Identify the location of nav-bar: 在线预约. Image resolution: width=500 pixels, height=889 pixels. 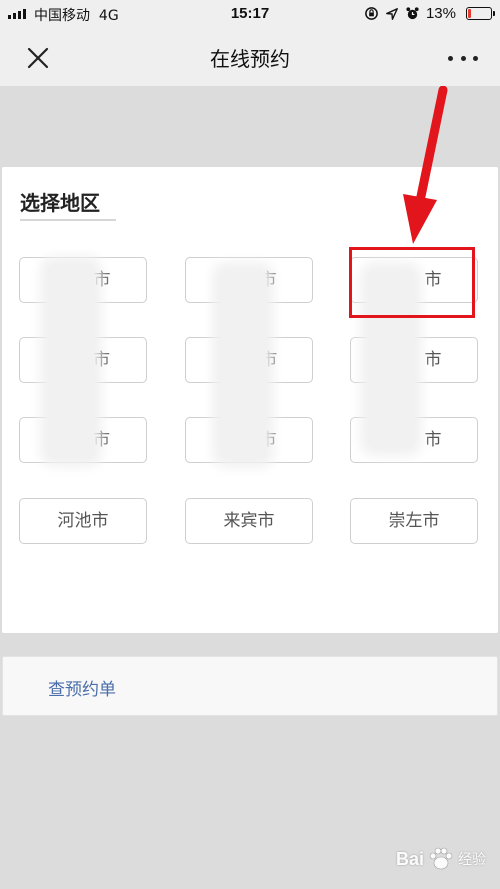
(250, 58).